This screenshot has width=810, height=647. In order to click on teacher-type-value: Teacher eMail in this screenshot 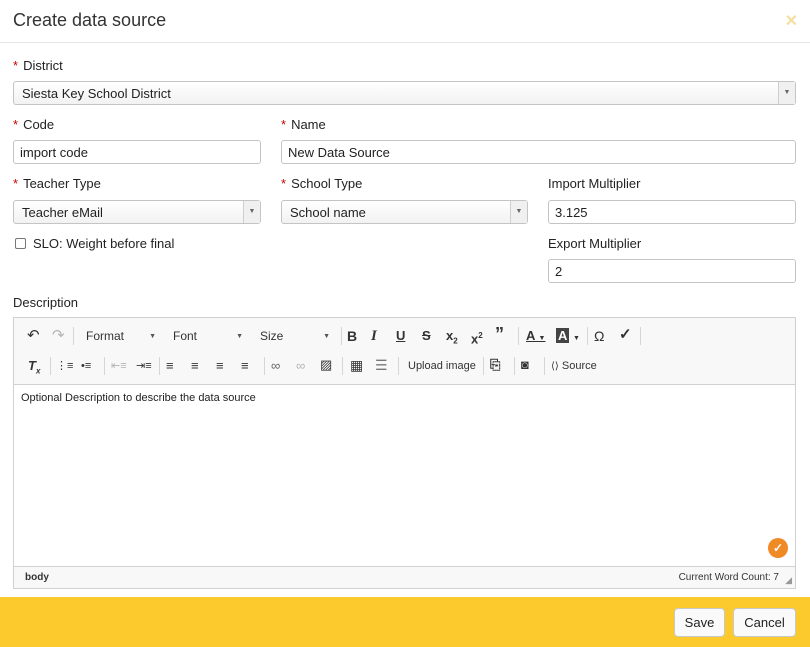, I will do `click(62, 212)`.